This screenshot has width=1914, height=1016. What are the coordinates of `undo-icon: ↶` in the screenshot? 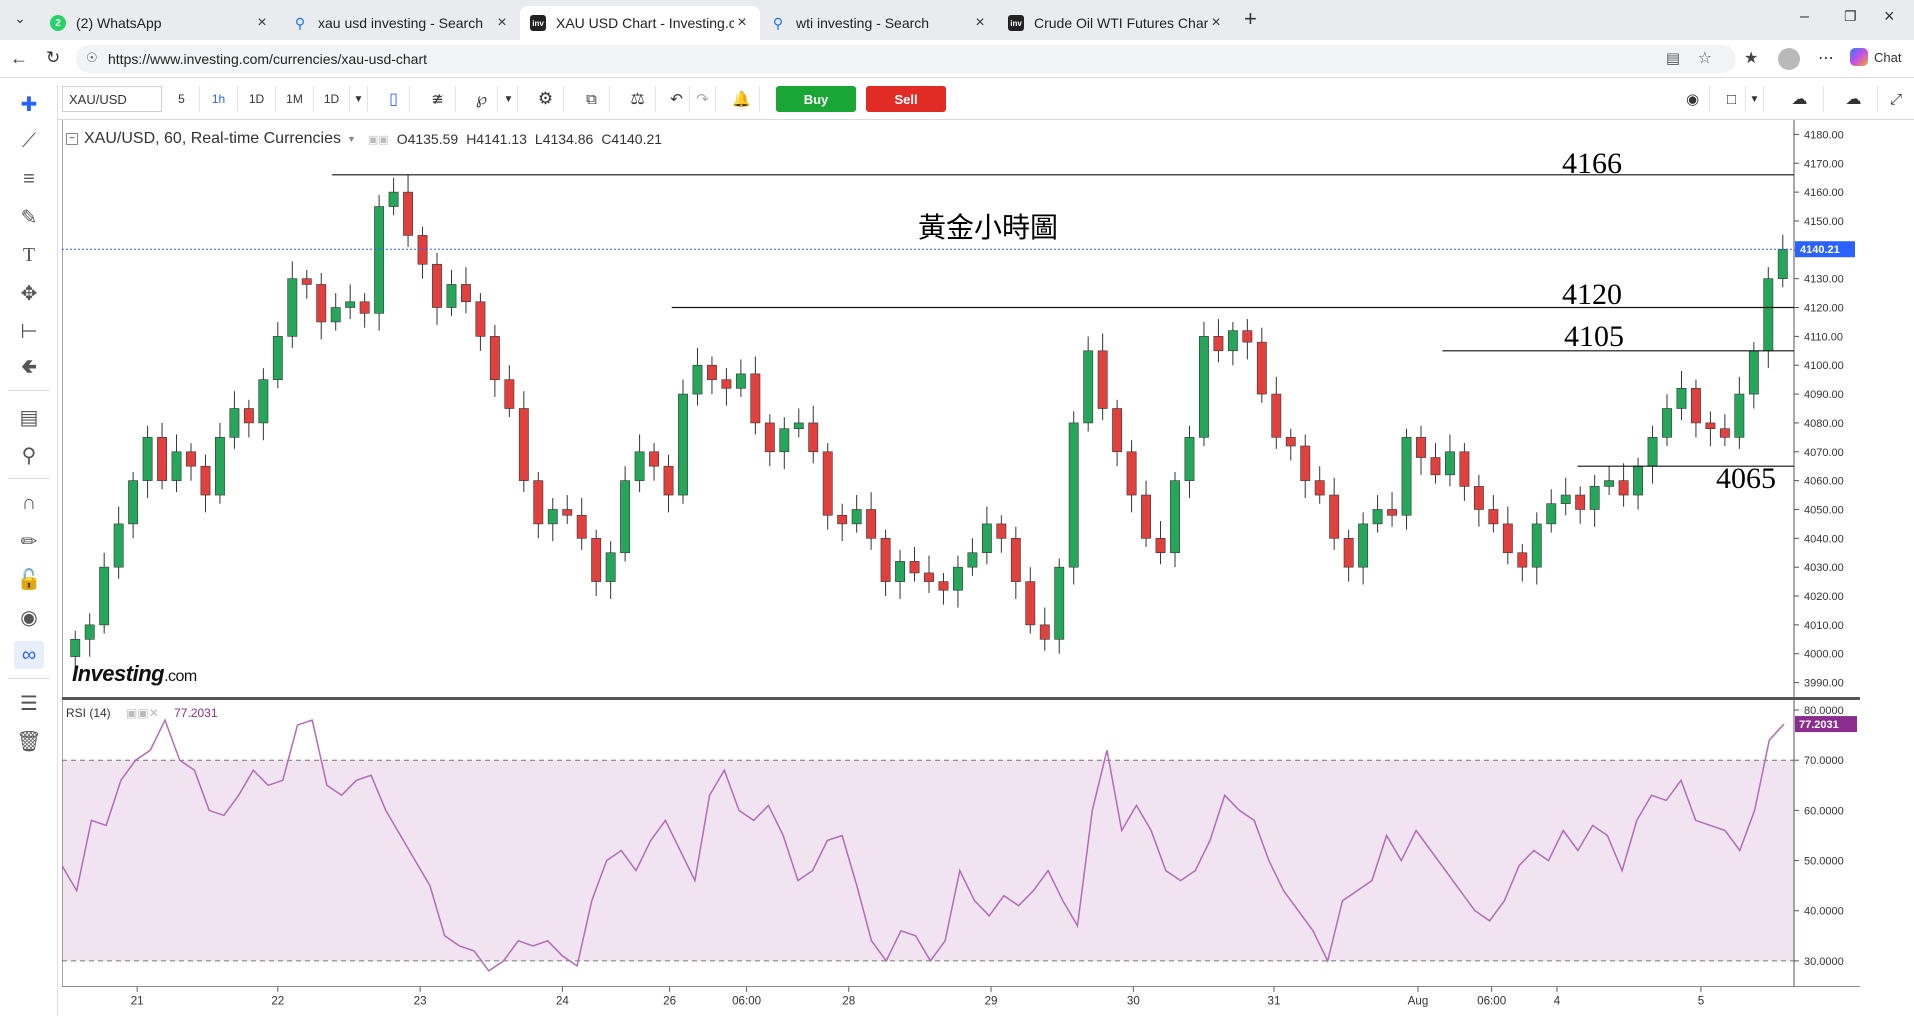 It's located at (677, 99).